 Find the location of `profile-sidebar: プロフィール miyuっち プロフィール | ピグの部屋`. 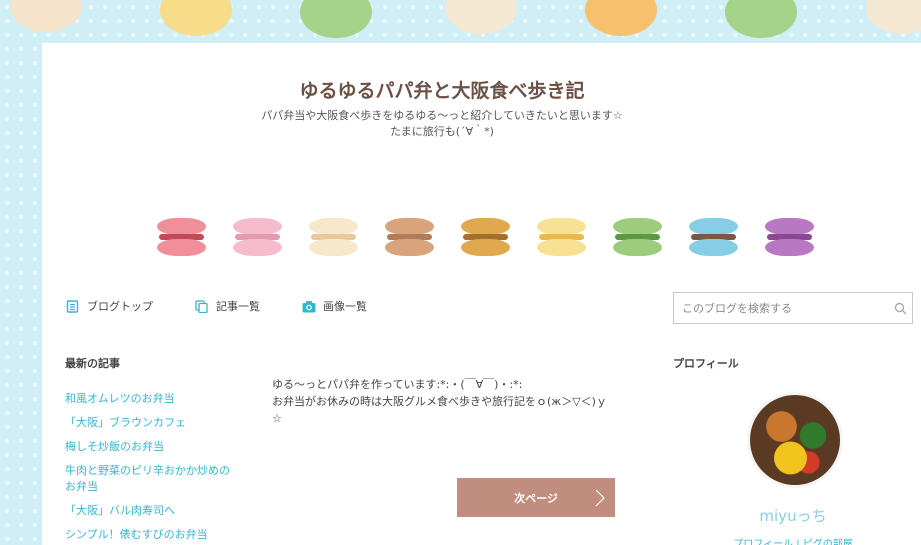

profile-sidebar: プロフィール miyuっち プロフィール | ピグの部屋 is located at coordinates (793, 450).